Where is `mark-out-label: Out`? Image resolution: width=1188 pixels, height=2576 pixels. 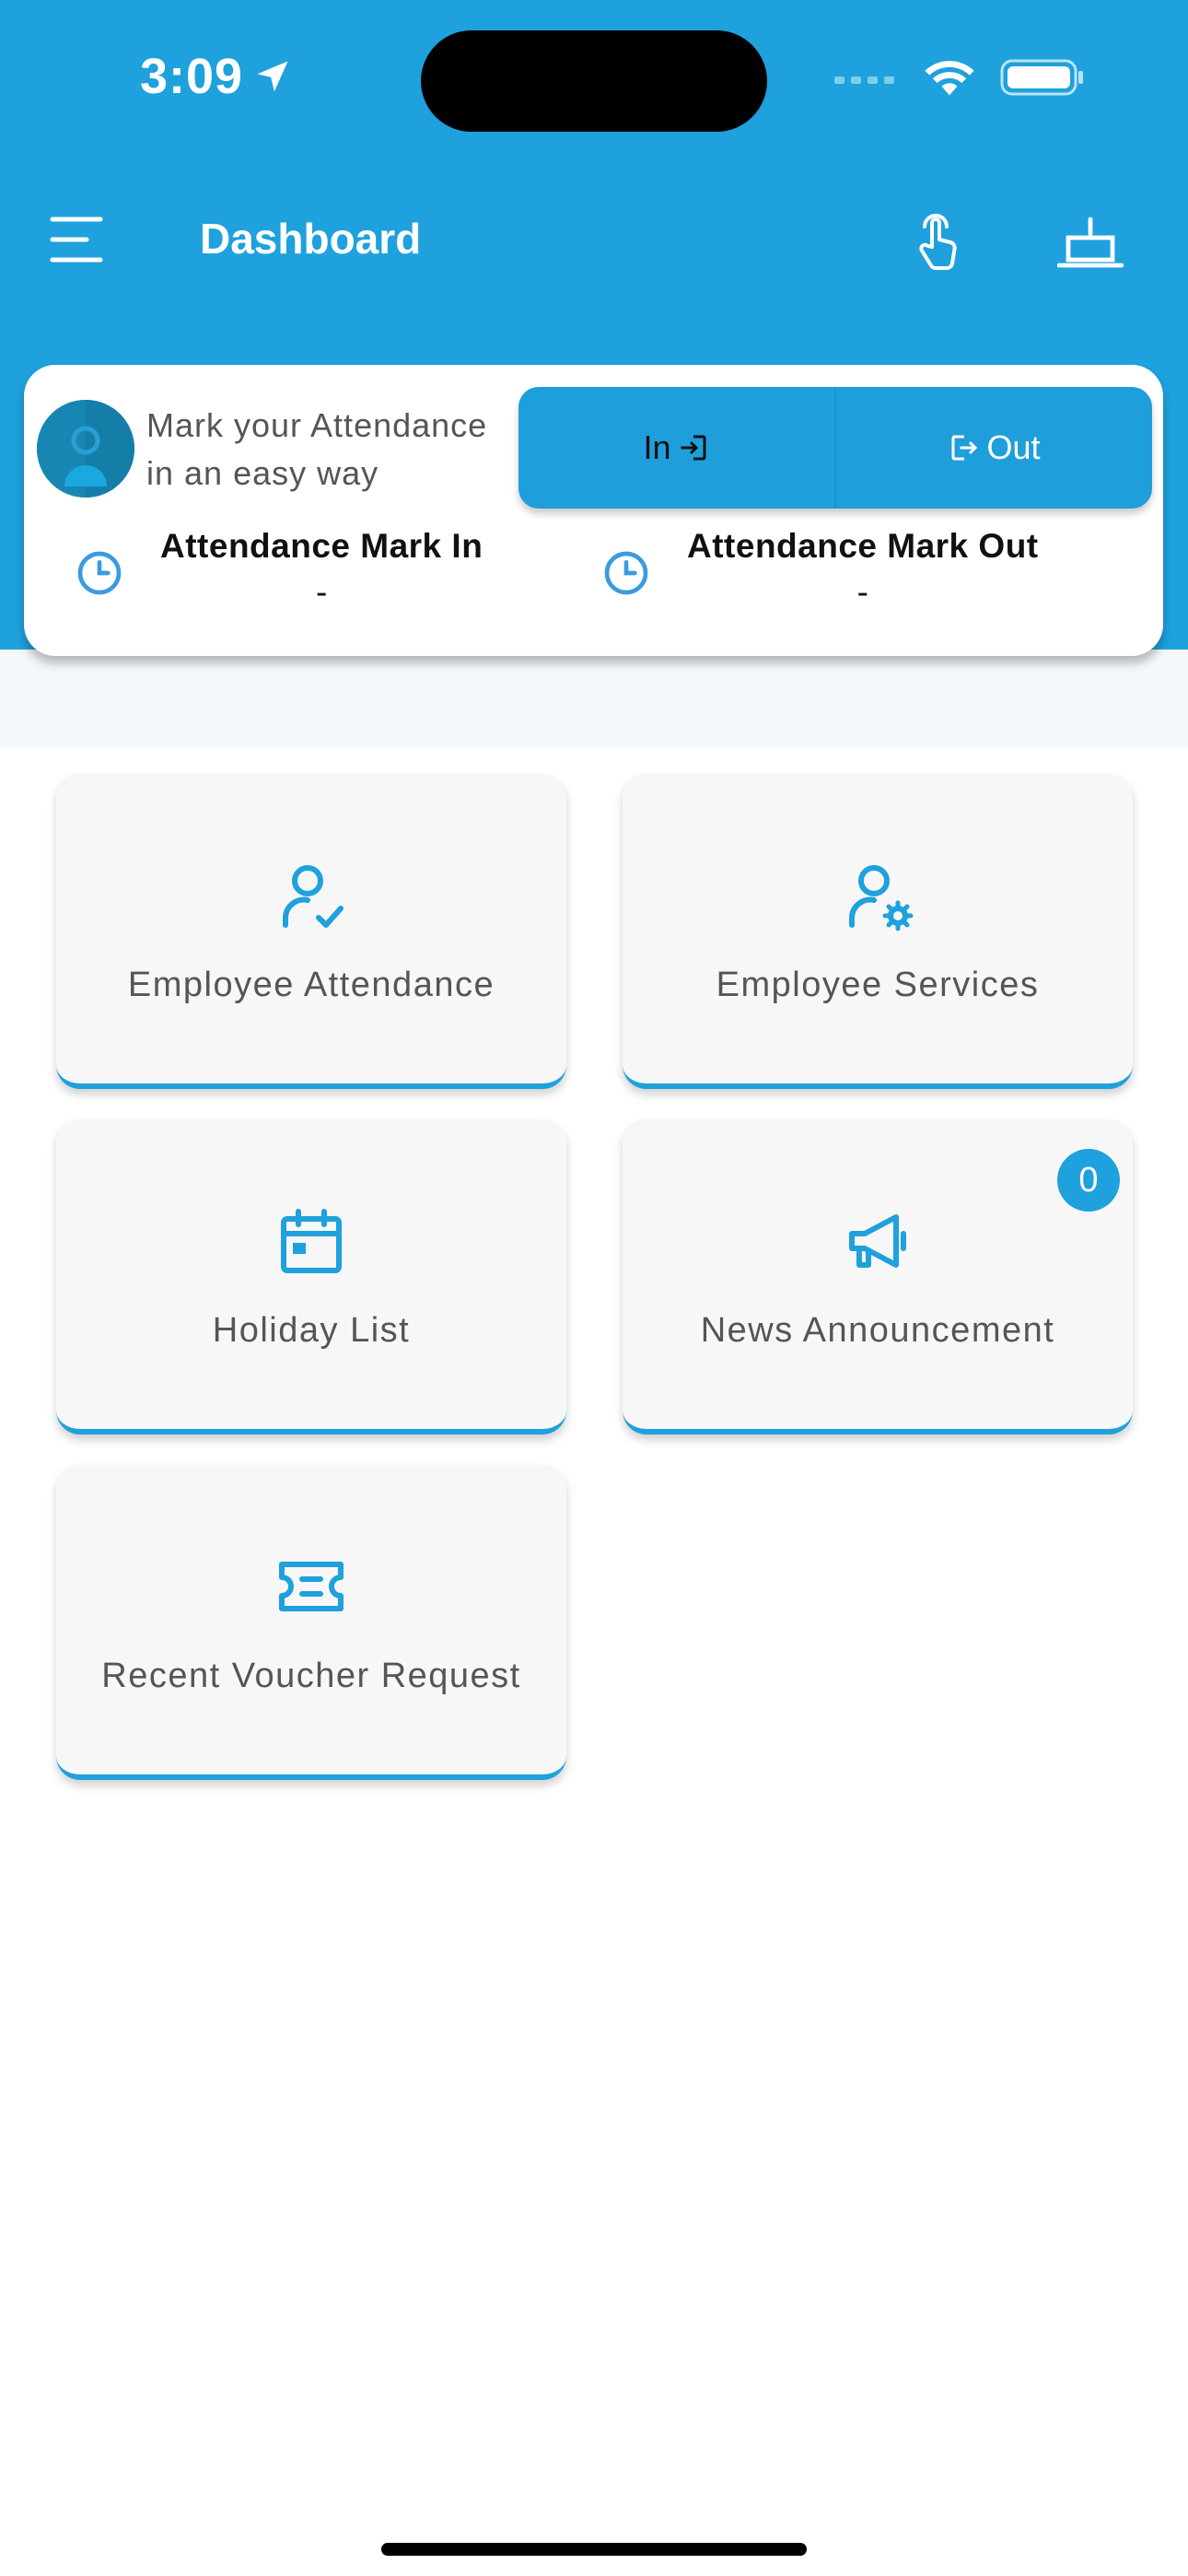
mark-out-label: Out is located at coordinates (1013, 447).